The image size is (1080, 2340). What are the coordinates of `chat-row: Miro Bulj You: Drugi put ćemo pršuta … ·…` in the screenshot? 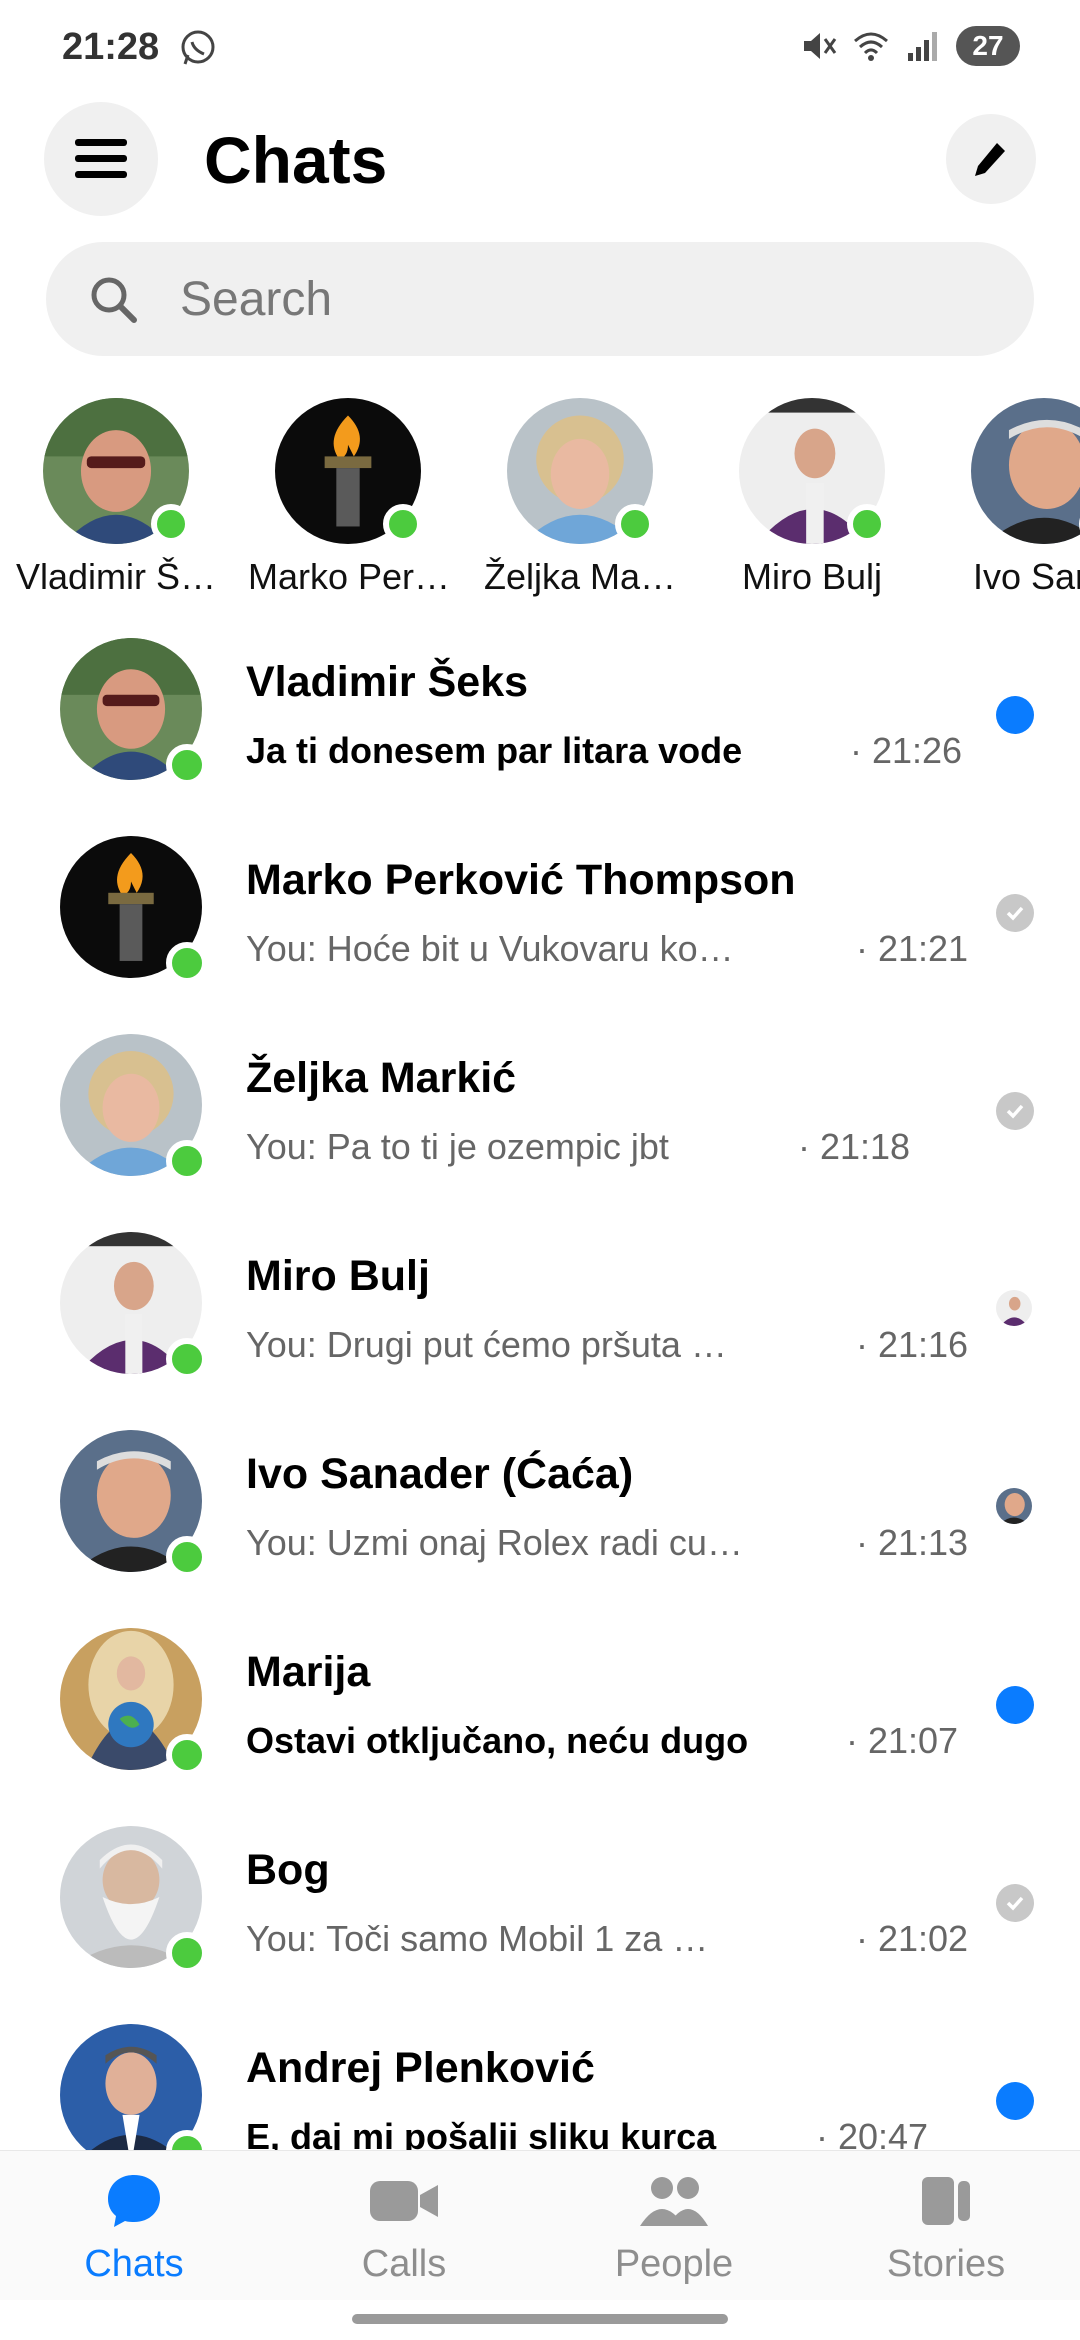 It's located at (540, 1319).